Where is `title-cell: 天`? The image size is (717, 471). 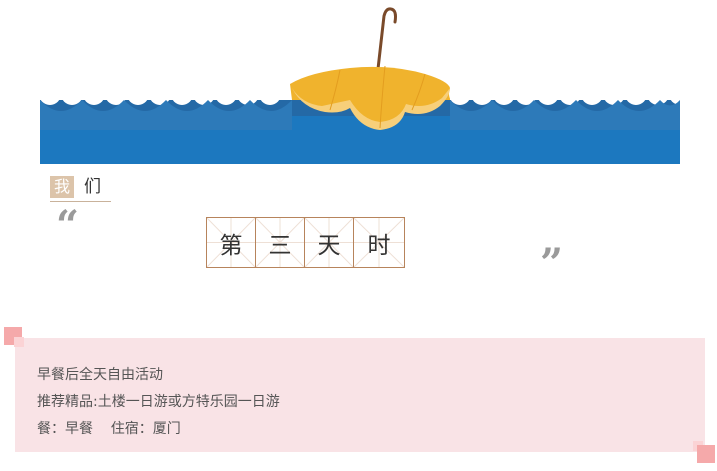
title-cell: 天 is located at coordinates (329, 242).